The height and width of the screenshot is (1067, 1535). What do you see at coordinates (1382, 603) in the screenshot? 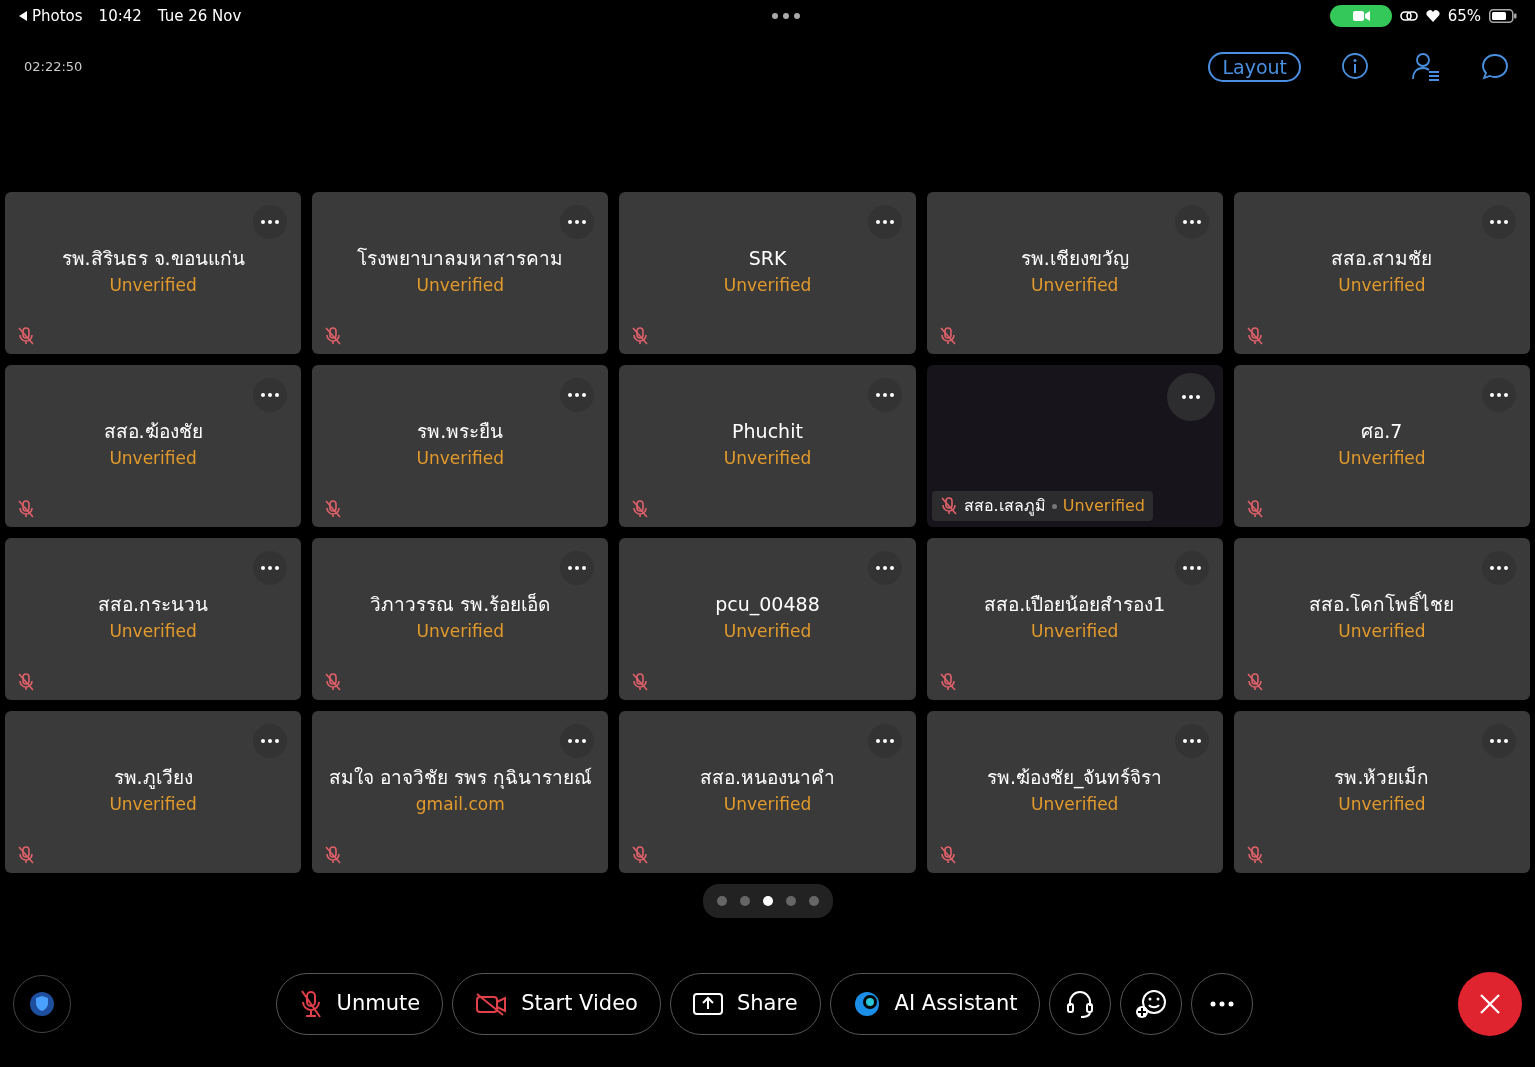
I see `participant-name: สสอ.โคกโพธิ์ไชย` at bounding box center [1382, 603].